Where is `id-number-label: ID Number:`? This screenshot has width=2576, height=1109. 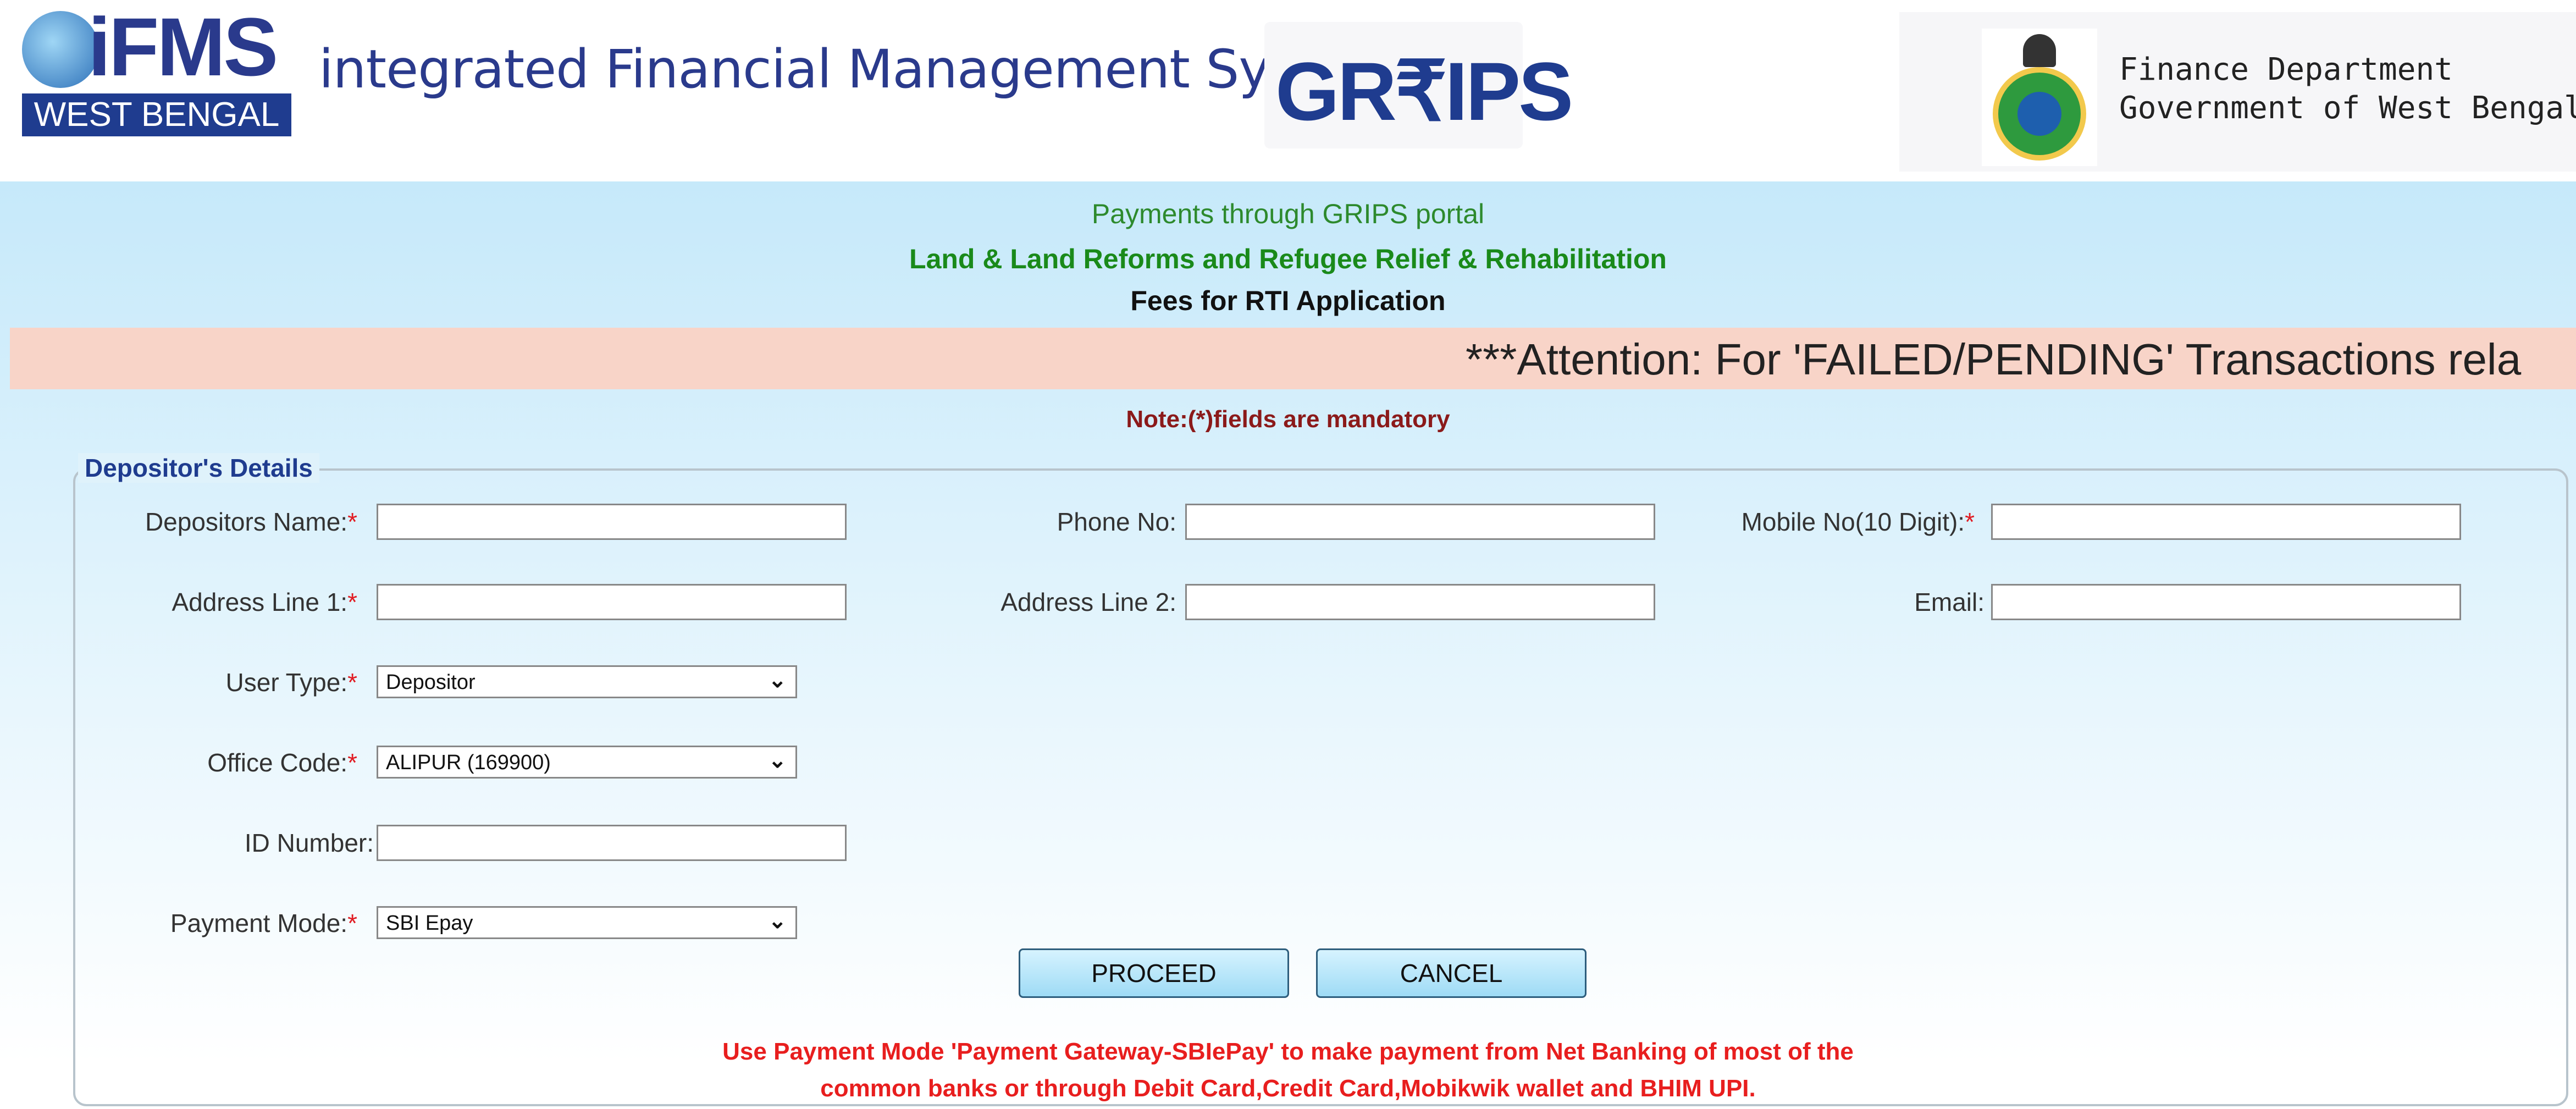
id-number-label: ID Number: is located at coordinates (309, 843).